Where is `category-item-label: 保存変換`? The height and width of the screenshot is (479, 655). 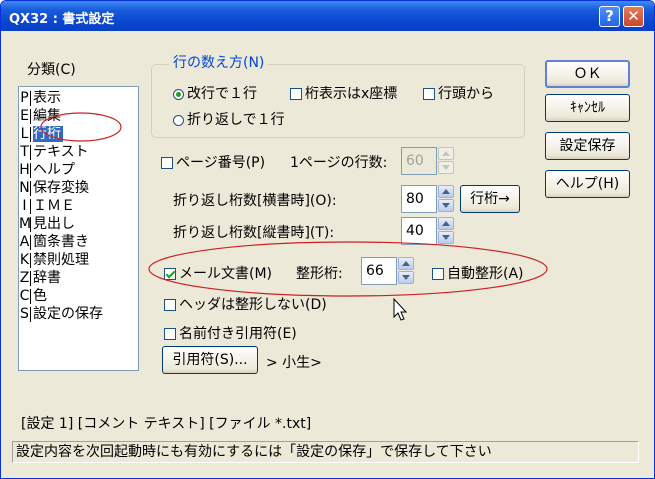
category-item-label: 保存変換 is located at coordinates (61, 188).